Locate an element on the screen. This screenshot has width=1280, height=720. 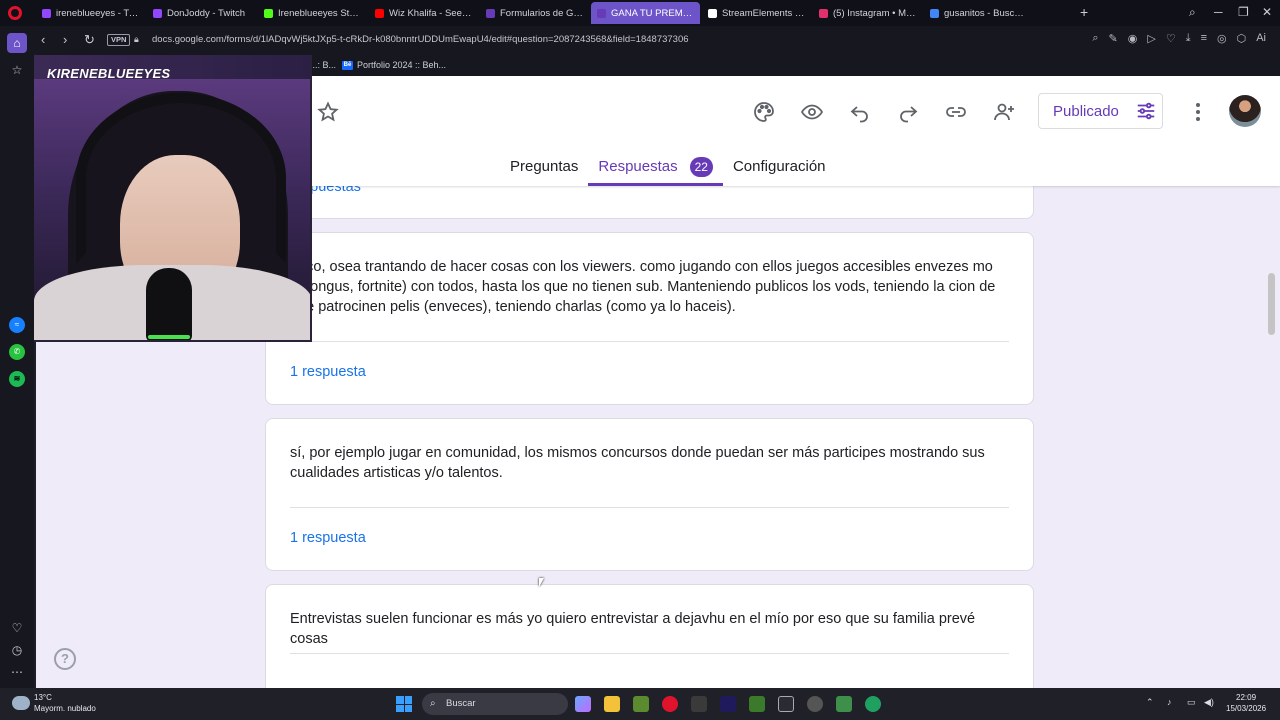
history-icon: ◷ is located at coordinates (17, 650).